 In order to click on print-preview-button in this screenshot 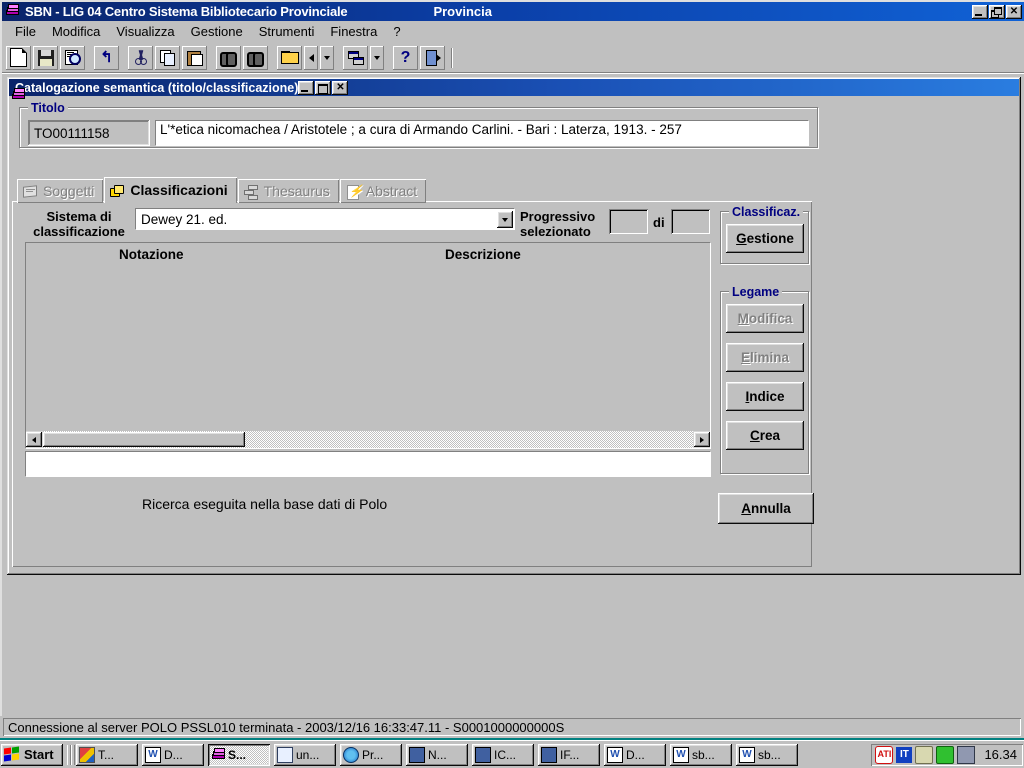, I will do `click(72, 57)`.